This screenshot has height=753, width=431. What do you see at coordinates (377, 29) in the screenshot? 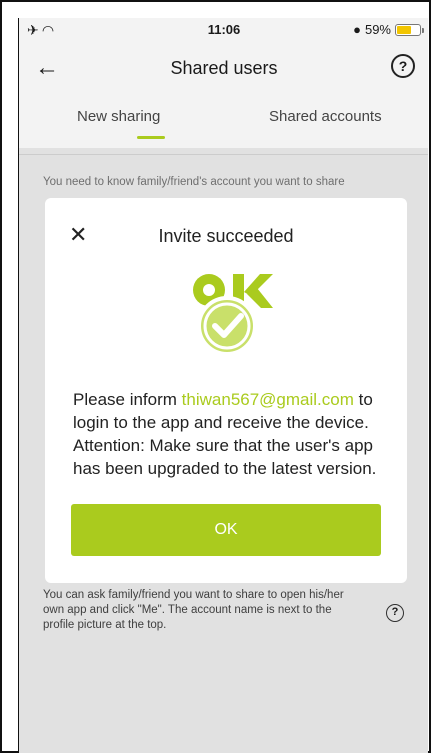
I see `battery-percent: 59%` at bounding box center [377, 29].